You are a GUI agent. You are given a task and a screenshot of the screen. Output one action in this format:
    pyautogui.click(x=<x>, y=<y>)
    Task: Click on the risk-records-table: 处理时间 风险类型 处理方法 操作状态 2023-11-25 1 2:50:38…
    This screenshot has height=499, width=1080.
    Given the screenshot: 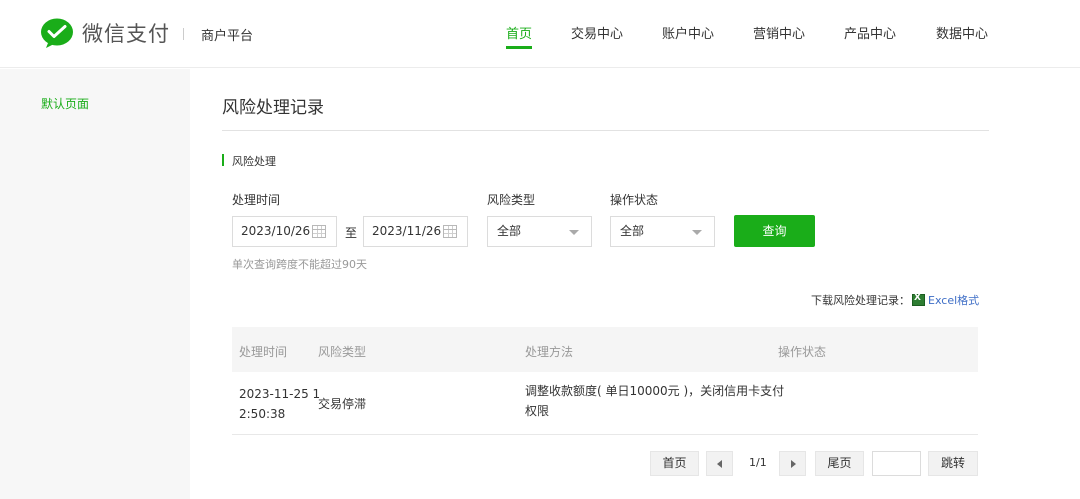 What is the action you would take?
    pyautogui.click(x=605, y=381)
    